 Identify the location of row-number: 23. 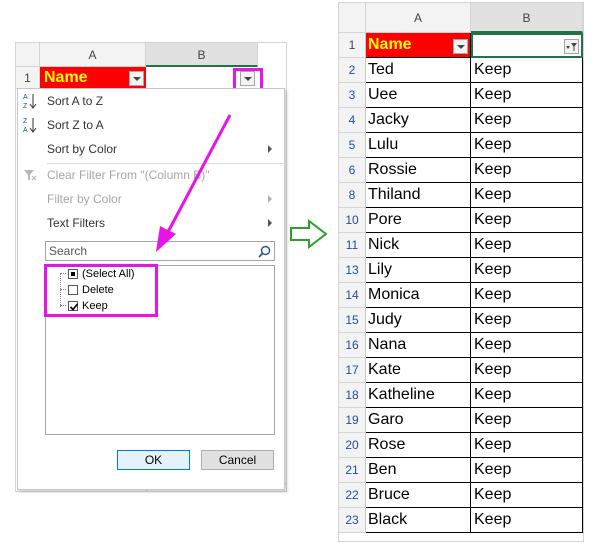
(352, 520).